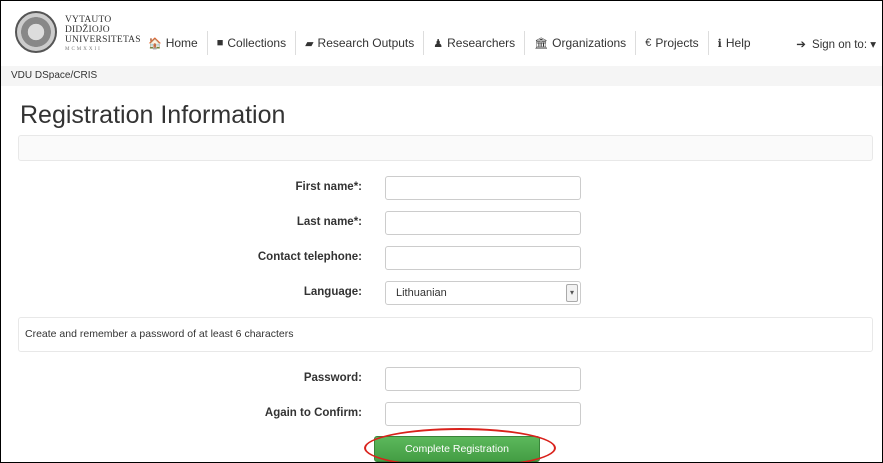 This screenshot has height=463, width=883. Describe the element at coordinates (181, 43) in the screenshot. I see `nav-home-label: Home` at that location.